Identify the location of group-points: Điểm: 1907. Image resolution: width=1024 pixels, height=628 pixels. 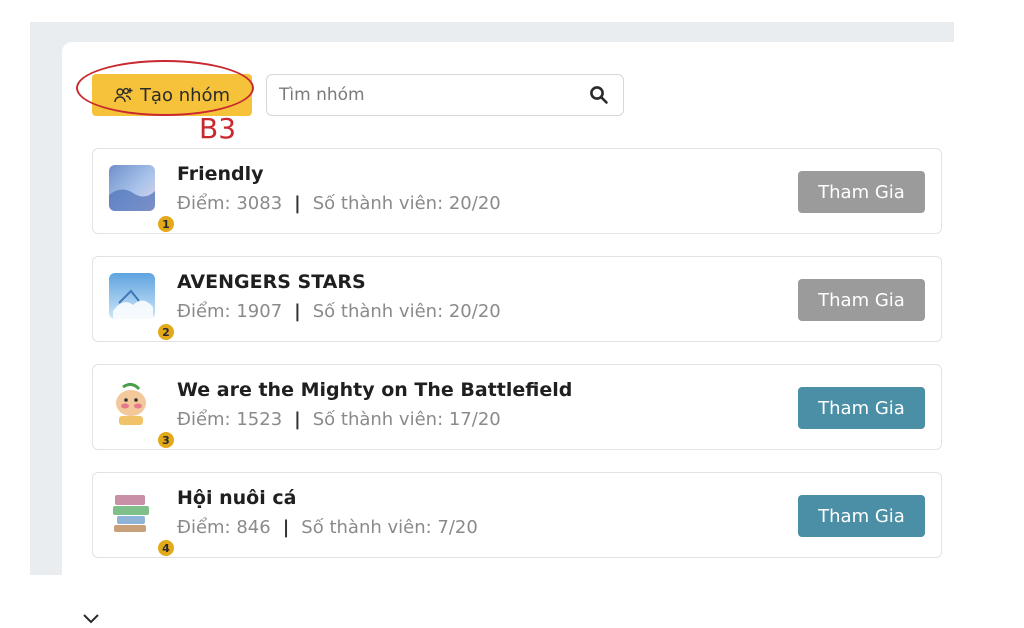
(230, 311).